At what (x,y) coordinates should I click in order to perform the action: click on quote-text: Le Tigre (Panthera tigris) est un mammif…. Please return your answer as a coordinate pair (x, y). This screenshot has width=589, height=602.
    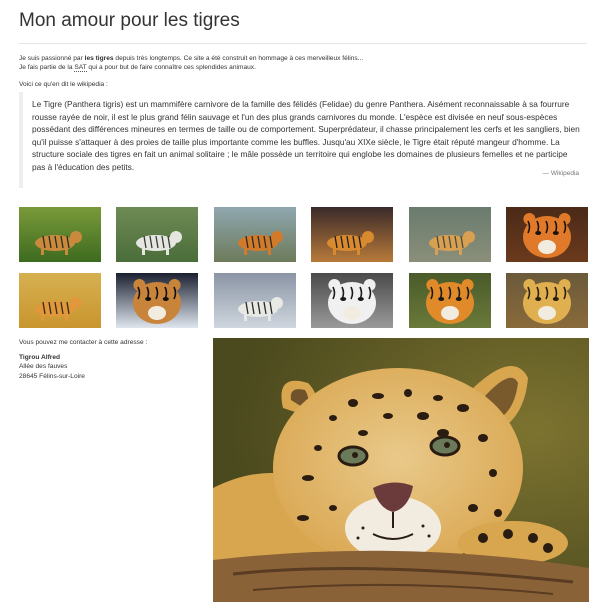
    Looking at the image, I should click on (306, 135).